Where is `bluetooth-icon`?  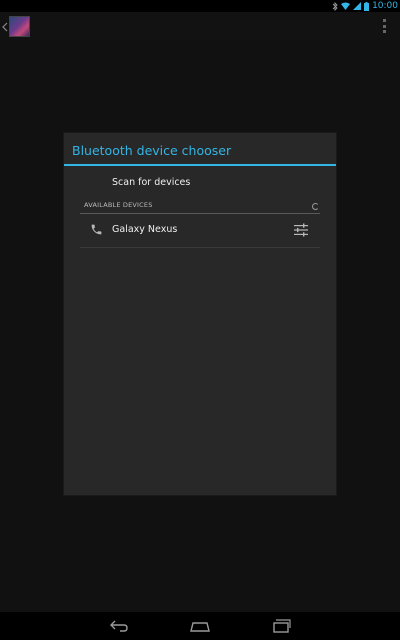 bluetooth-icon is located at coordinates (335, 6).